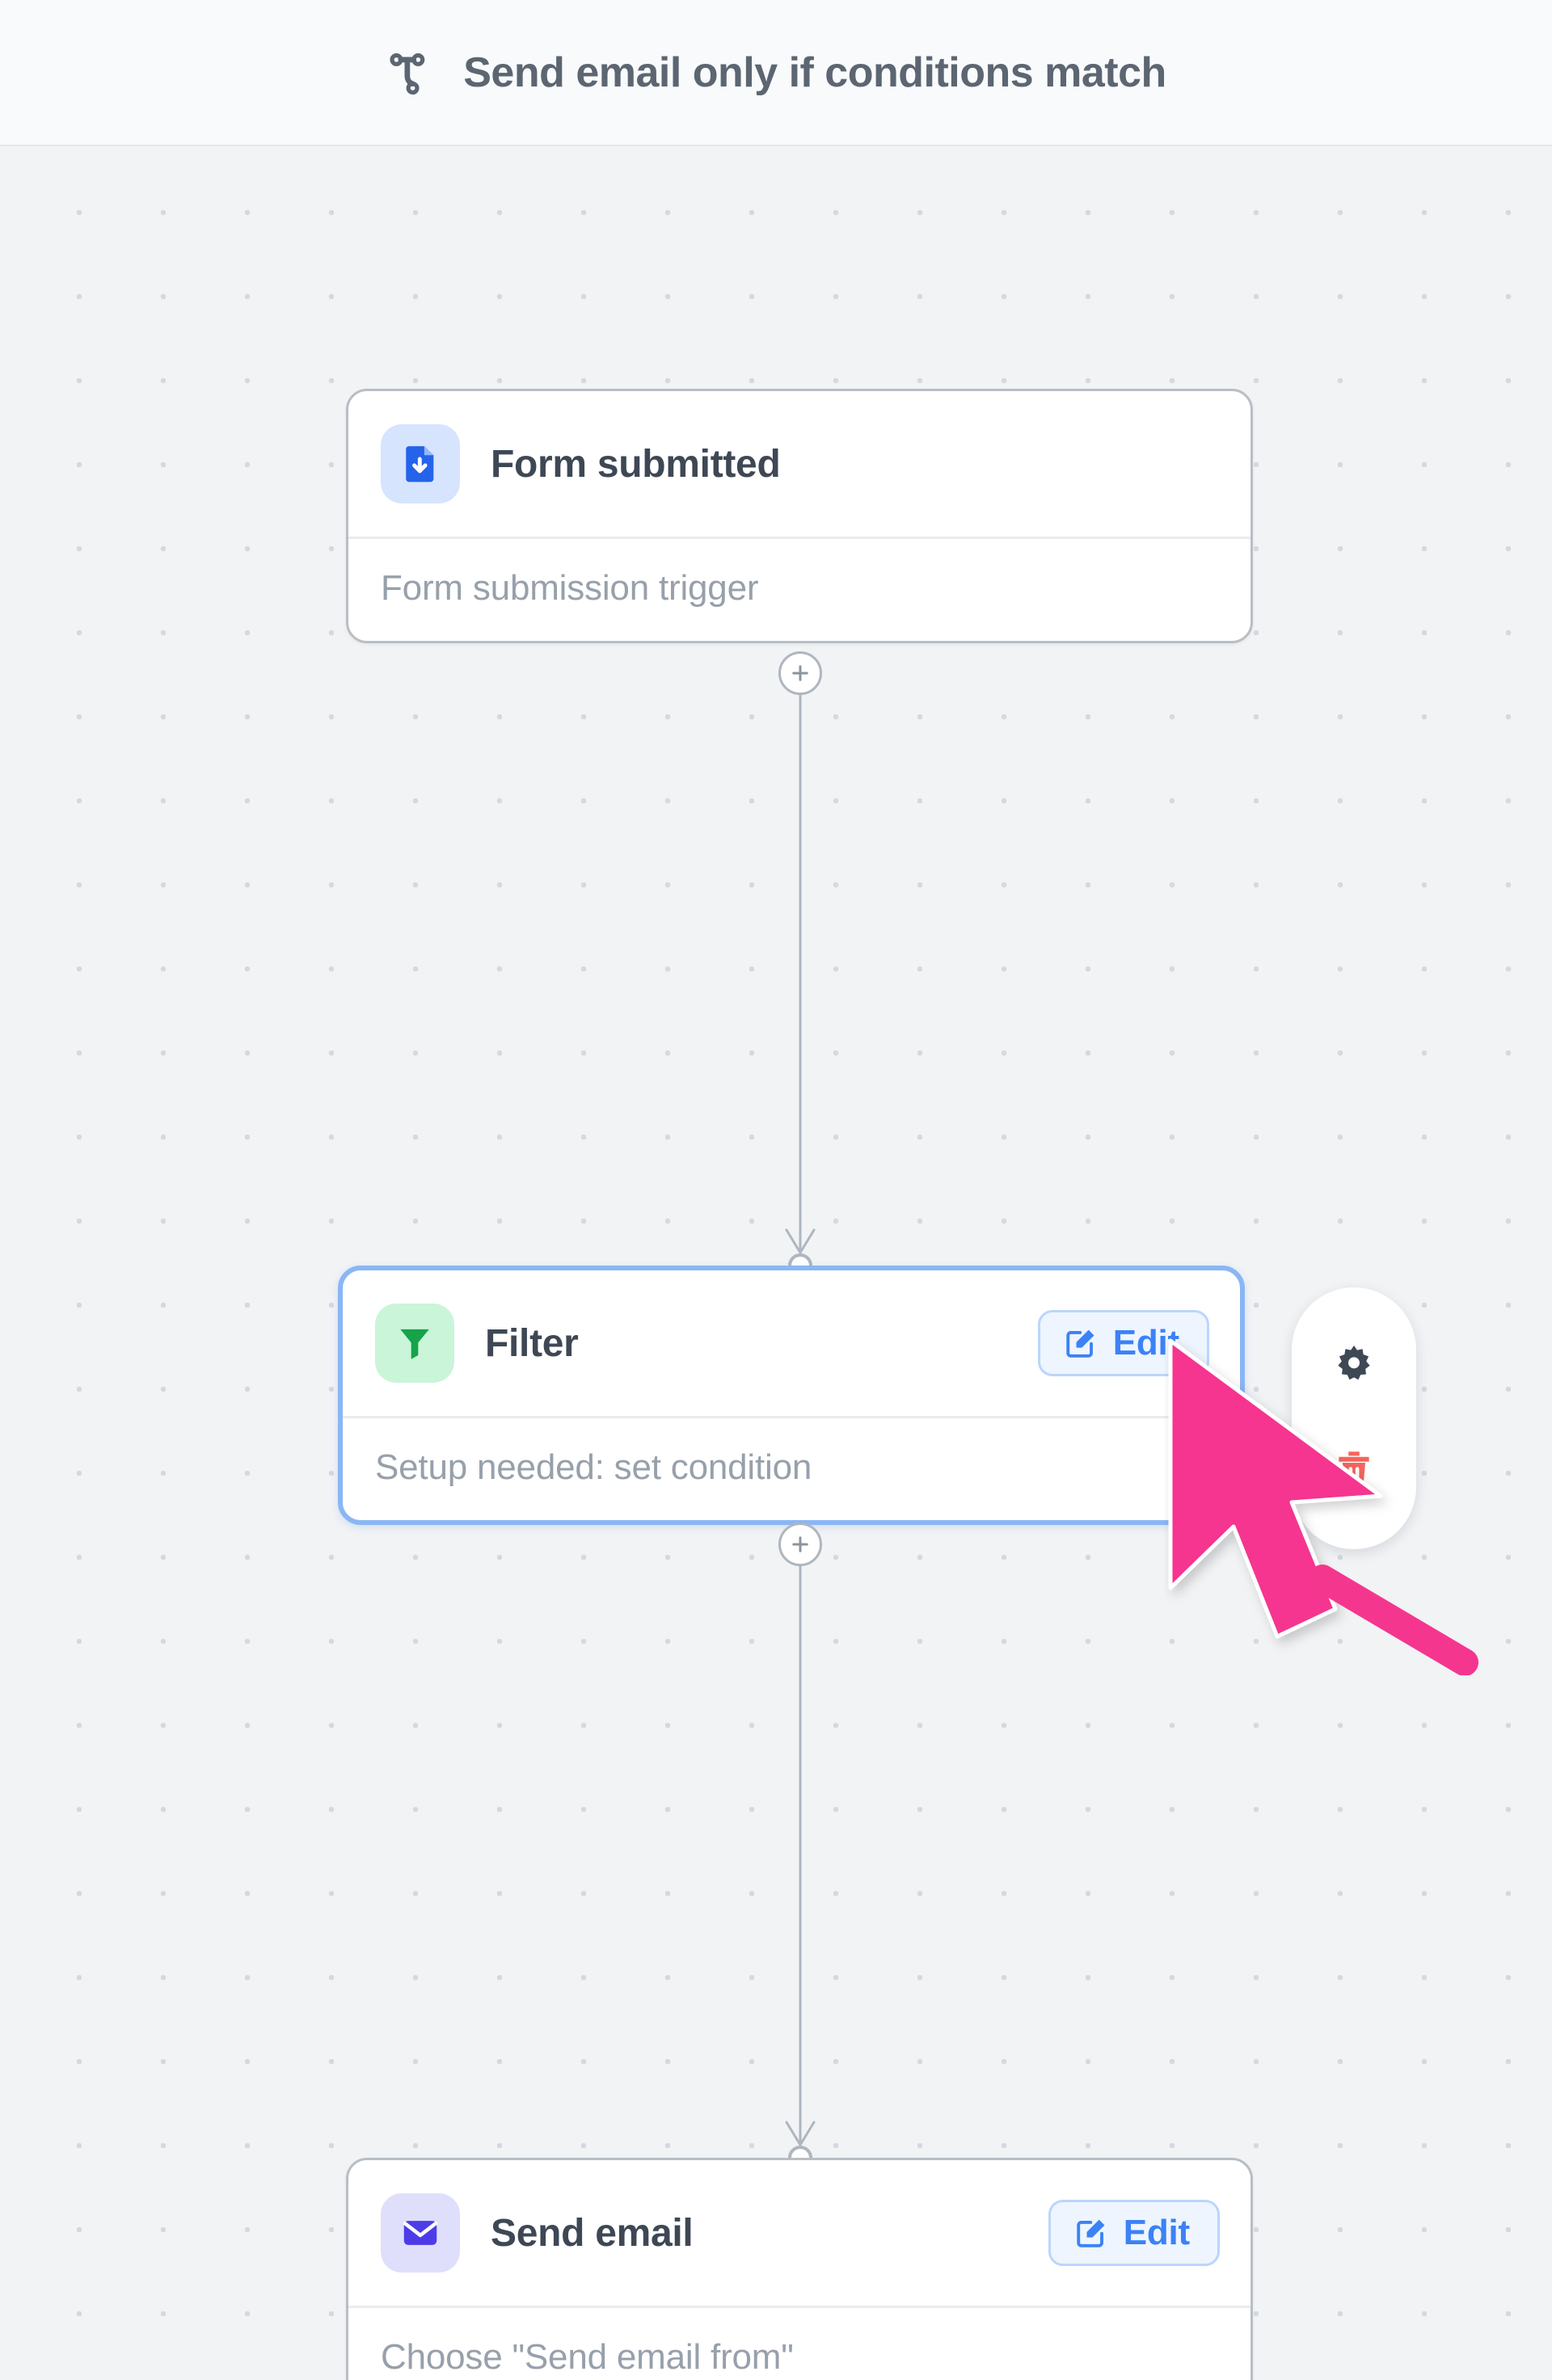 This screenshot has width=1552, height=2380. I want to click on node-delete-button, so click(1354, 1470).